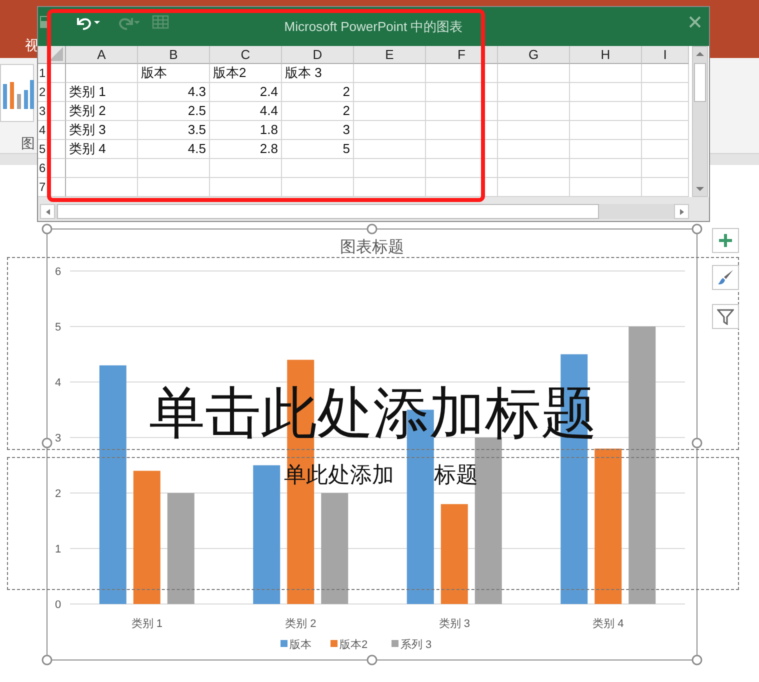 This screenshot has height=682, width=759. Describe the element at coordinates (58, 328) in the screenshot. I see `axis-label: 5` at that location.